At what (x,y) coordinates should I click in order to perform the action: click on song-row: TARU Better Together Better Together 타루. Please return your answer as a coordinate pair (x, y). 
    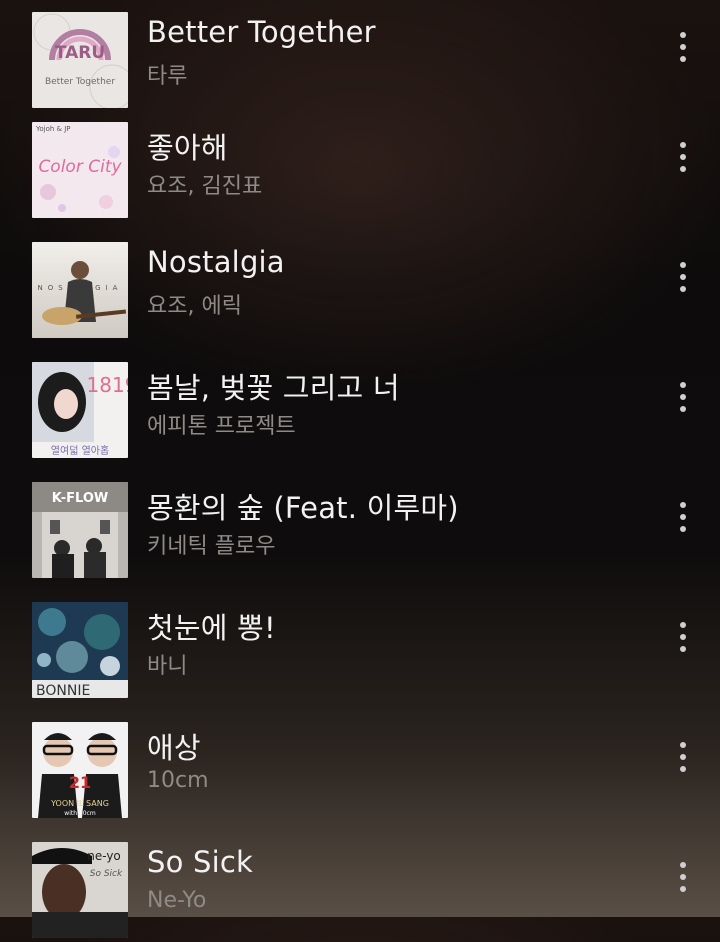
    Looking at the image, I should click on (360, 62).